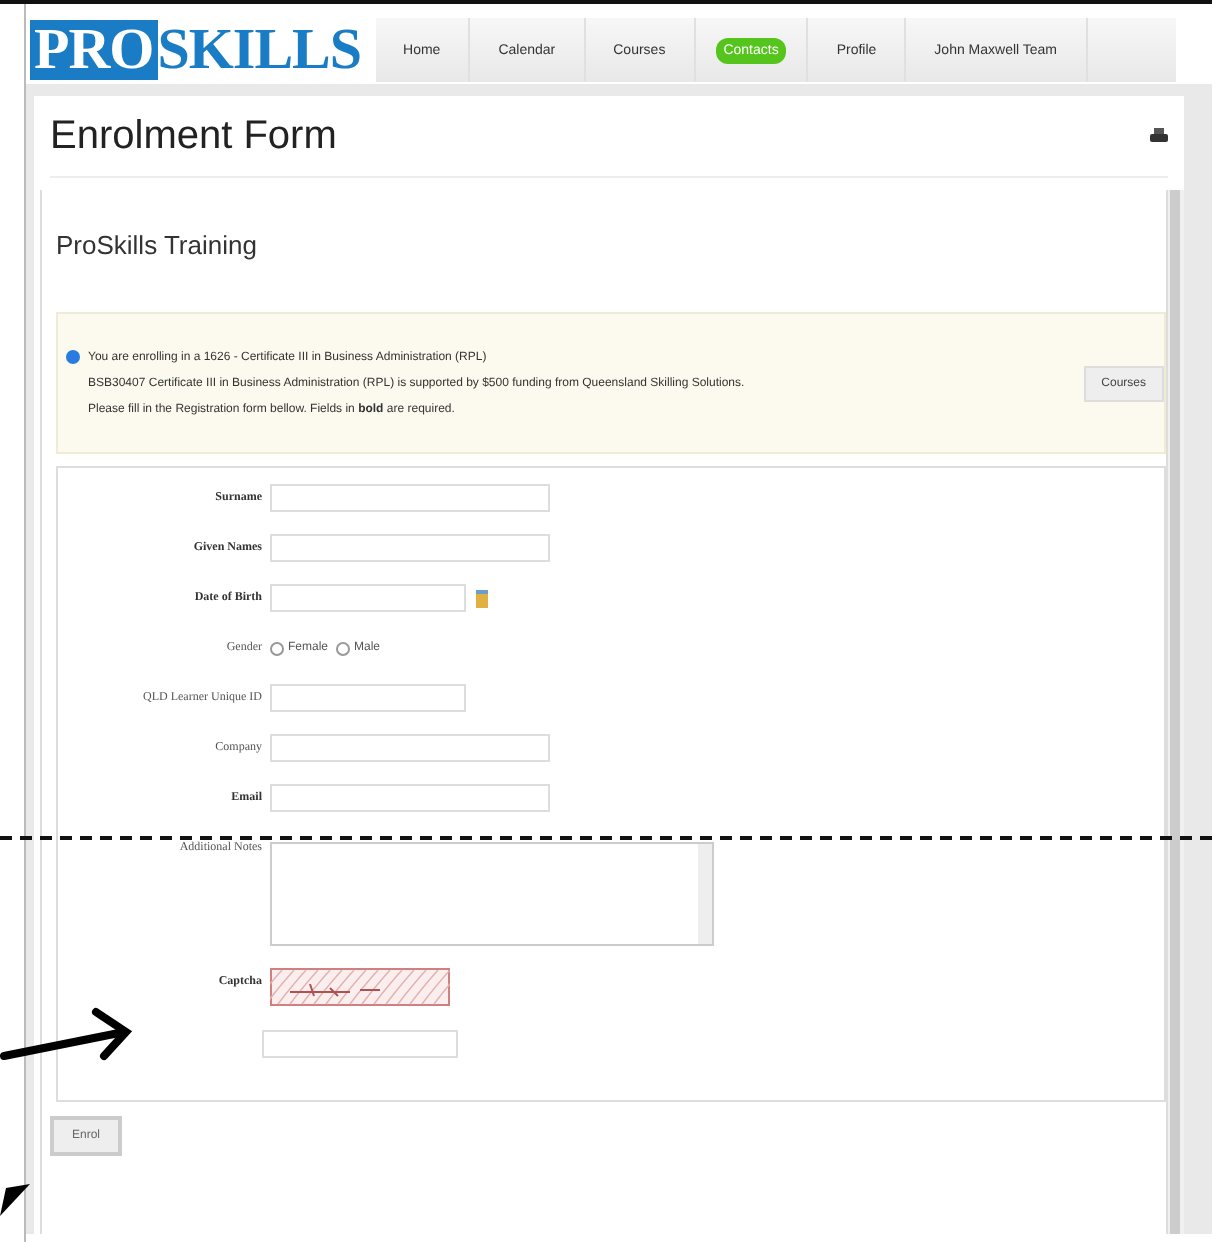 This screenshot has height=1242, width=1212. What do you see at coordinates (157, 245) in the screenshot?
I see `section-title: ProSkills Training` at bounding box center [157, 245].